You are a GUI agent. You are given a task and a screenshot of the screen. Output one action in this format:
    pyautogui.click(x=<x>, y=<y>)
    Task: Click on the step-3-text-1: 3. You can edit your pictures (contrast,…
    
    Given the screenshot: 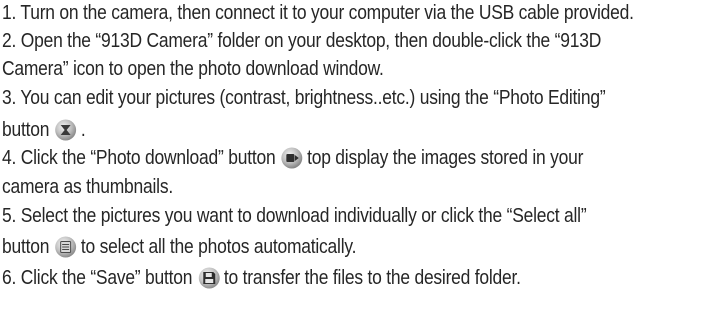 What is the action you would take?
    pyautogui.click(x=304, y=98)
    